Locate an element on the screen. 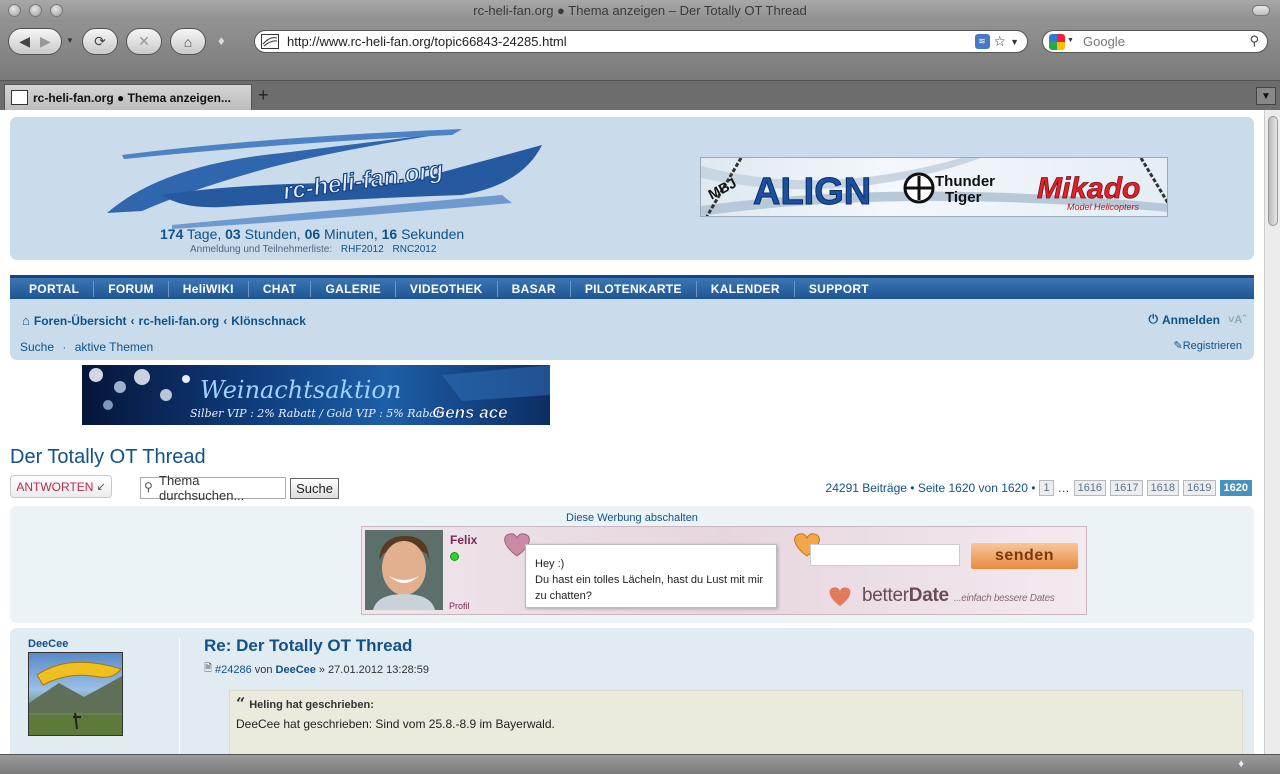 This screenshot has width=1280, height=774. link-rhf2012: RHF2012 is located at coordinates (362, 249).